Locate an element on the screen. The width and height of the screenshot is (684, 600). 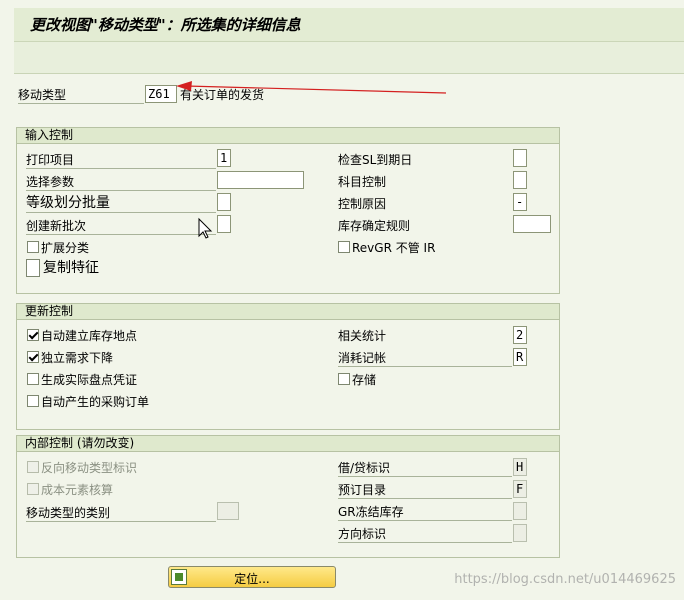
application-toolbar is located at coordinates (349, 58).